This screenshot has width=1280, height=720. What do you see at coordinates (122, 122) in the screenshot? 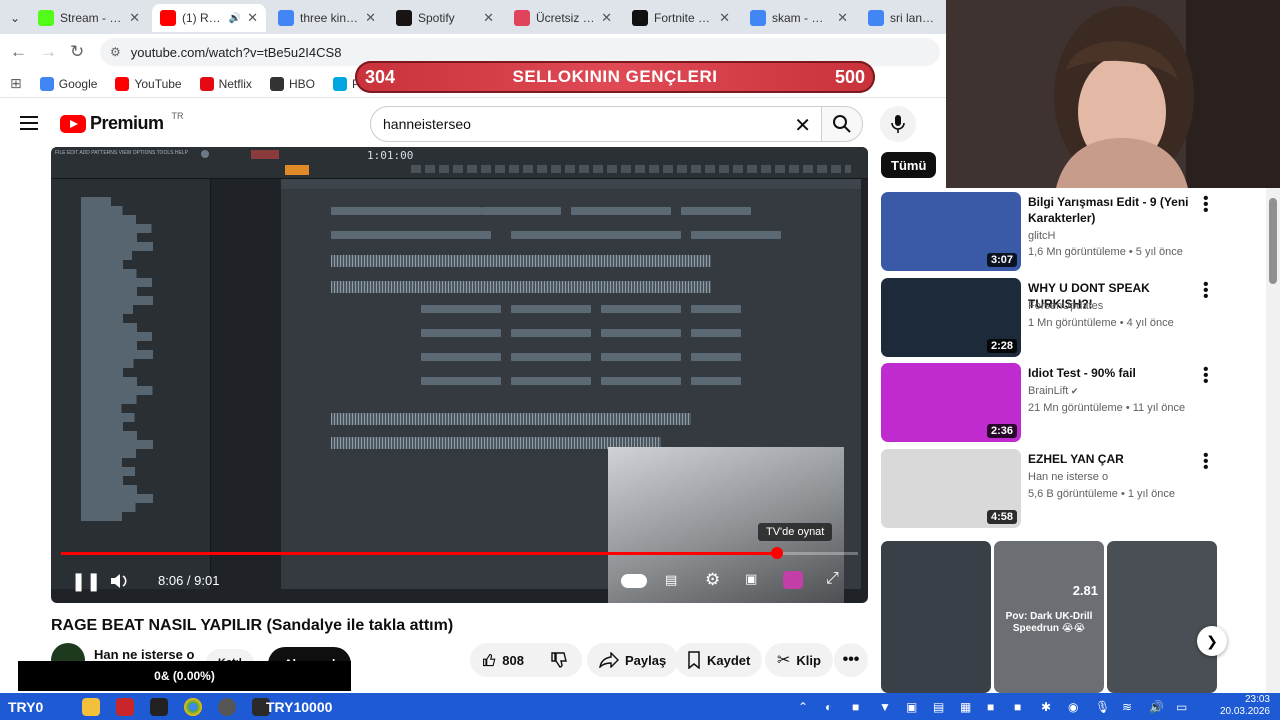
I see `youtube-premium-logo: Premium TR` at bounding box center [122, 122].